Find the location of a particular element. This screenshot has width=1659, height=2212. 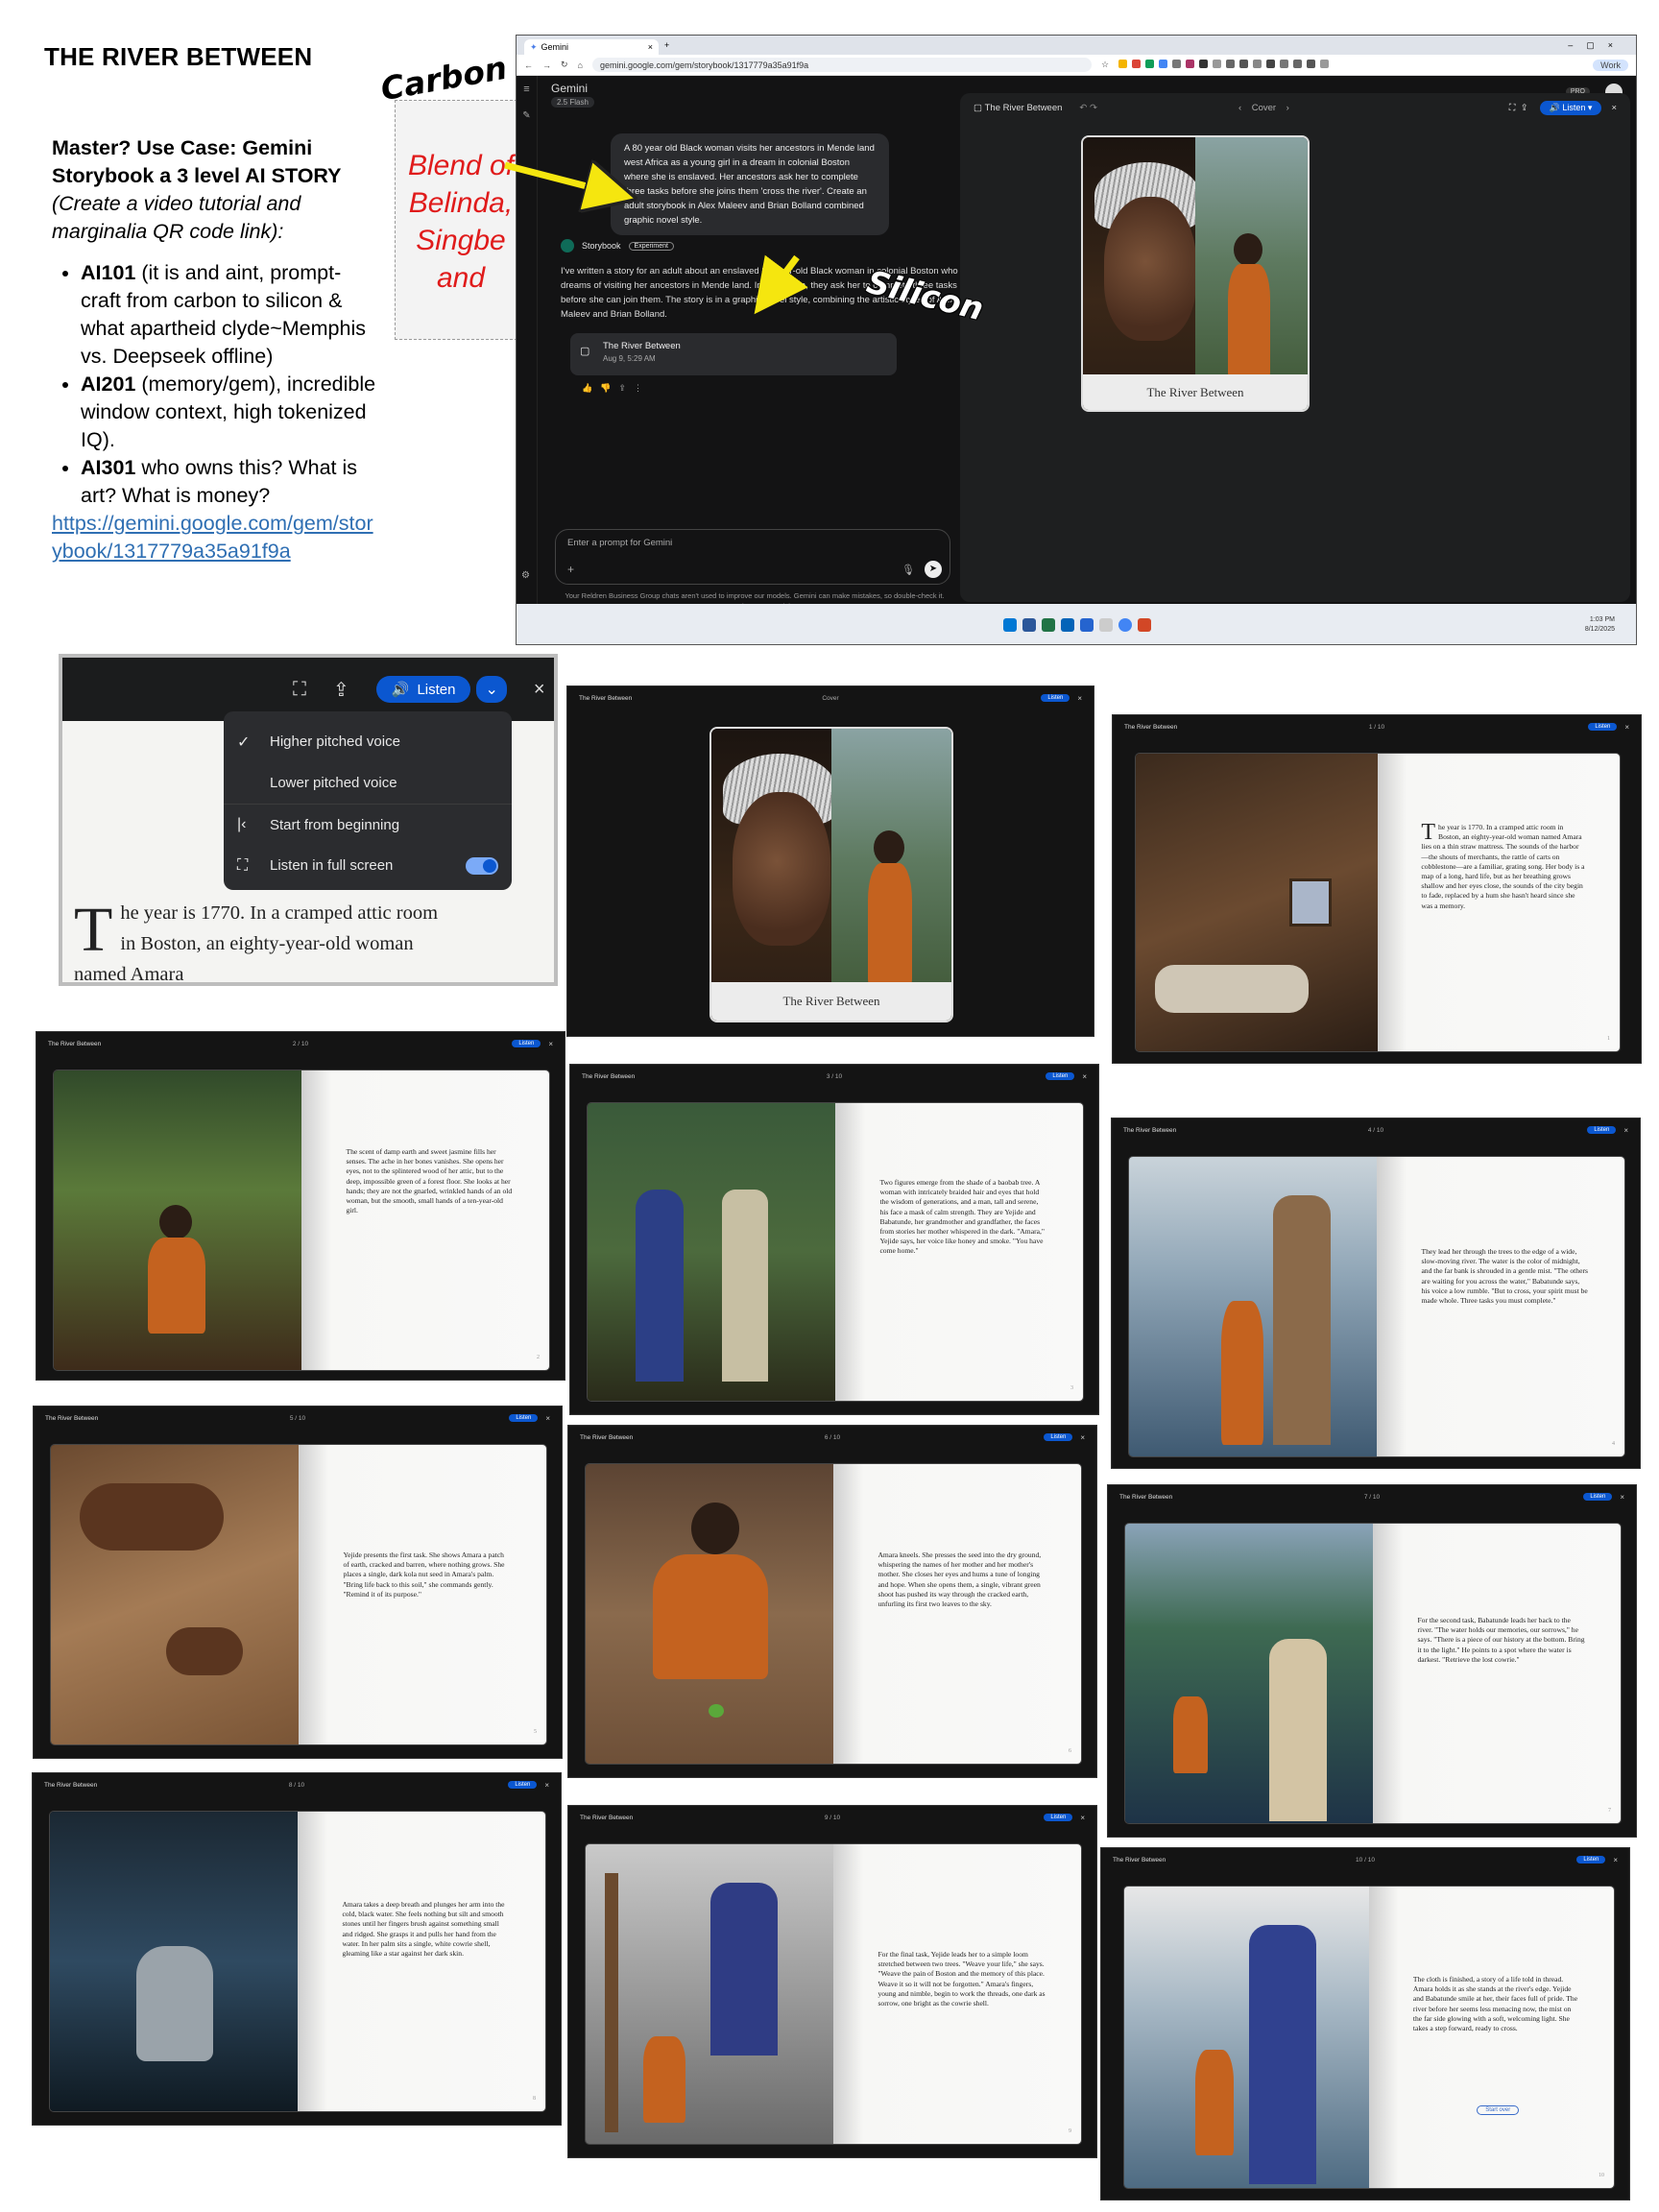

feedback-icons: 👍👎⇪⋮ is located at coordinates (616, 388).